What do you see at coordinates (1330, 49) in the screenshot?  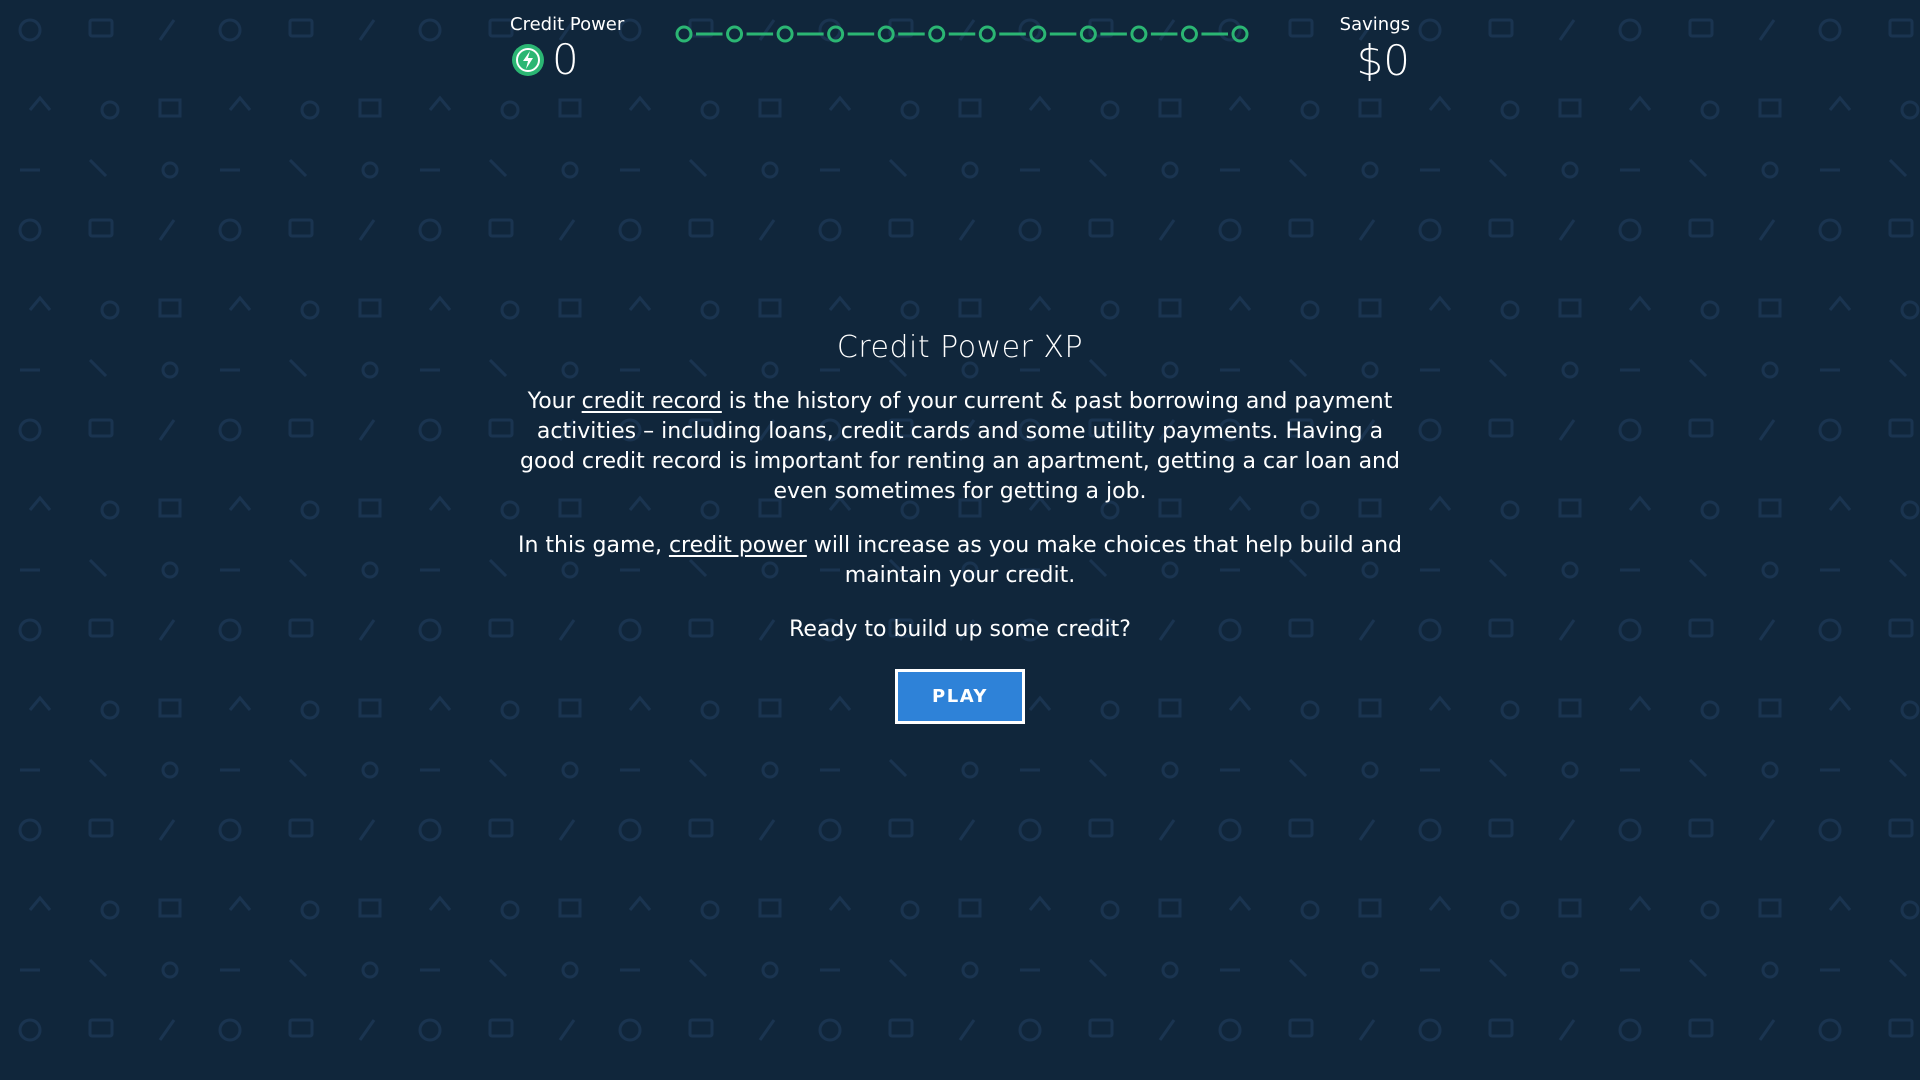 I see `savings-meter: Savings $0` at bounding box center [1330, 49].